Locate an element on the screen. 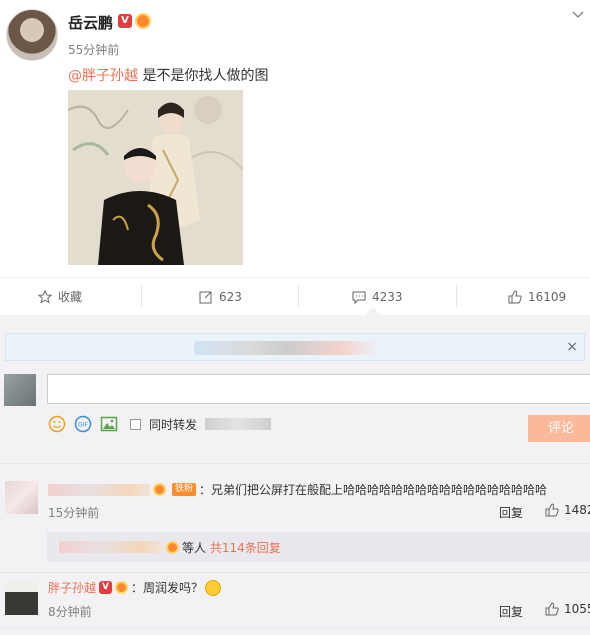 The image size is (590, 635). comment-text: ：周润发吗？ is located at coordinates (167, 588).